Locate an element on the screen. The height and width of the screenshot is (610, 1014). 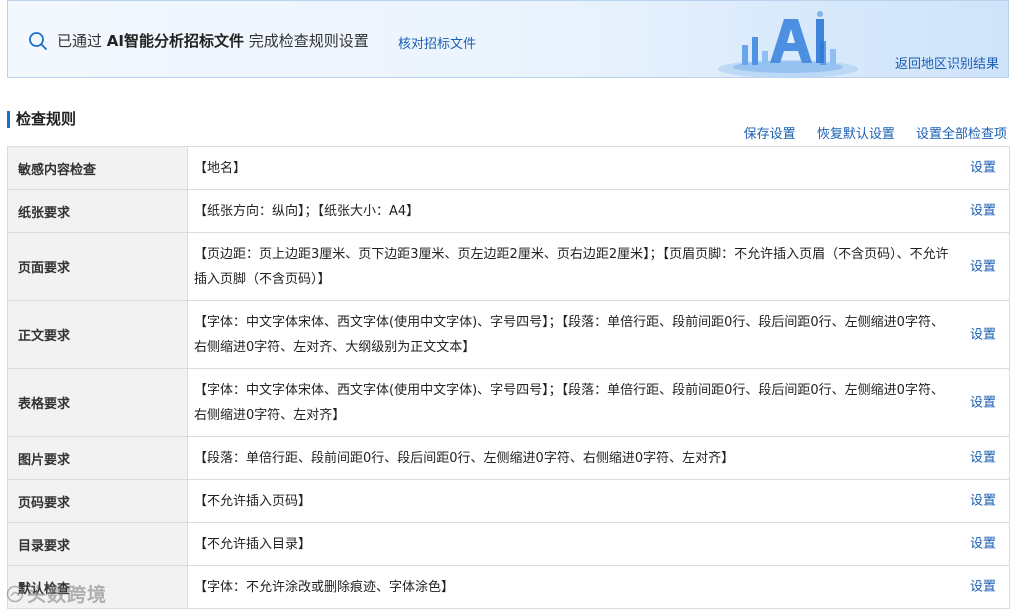
rule-content-text: 【不允许插入目录】 is located at coordinates (253, 544).